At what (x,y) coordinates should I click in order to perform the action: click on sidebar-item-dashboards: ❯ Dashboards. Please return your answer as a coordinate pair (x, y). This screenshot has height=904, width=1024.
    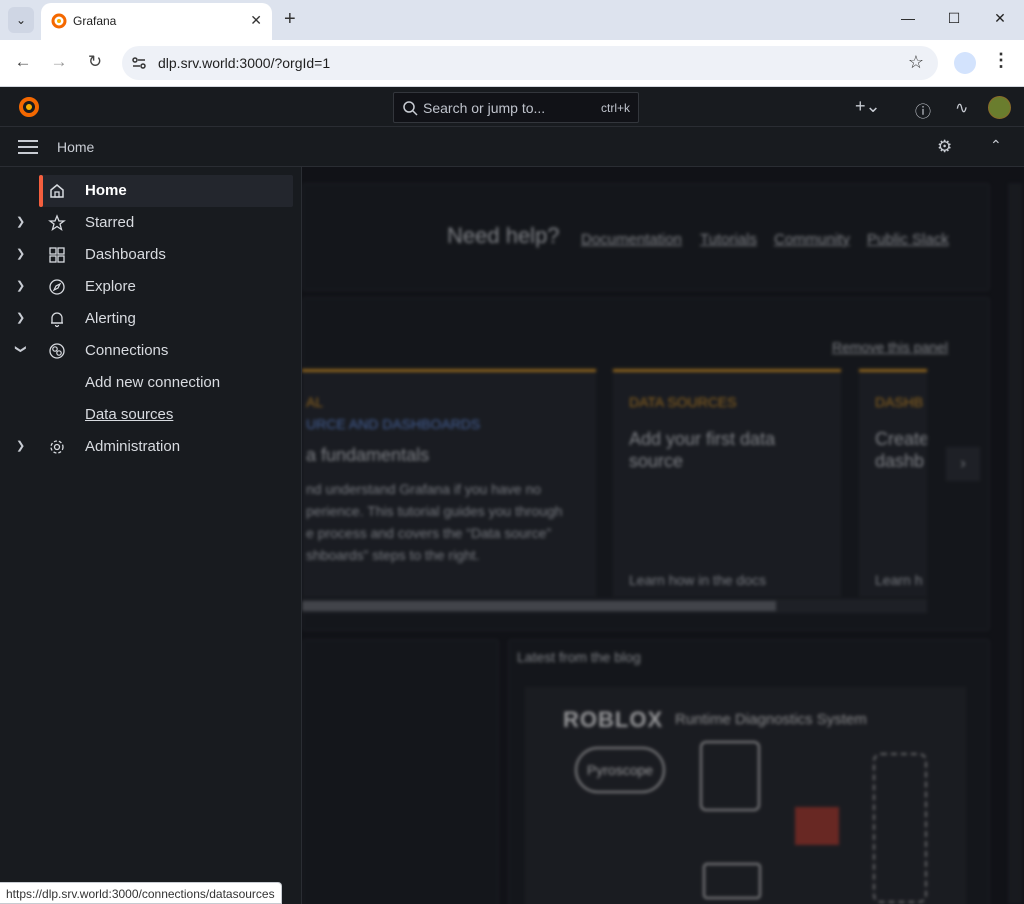
    Looking at the image, I should click on (151, 255).